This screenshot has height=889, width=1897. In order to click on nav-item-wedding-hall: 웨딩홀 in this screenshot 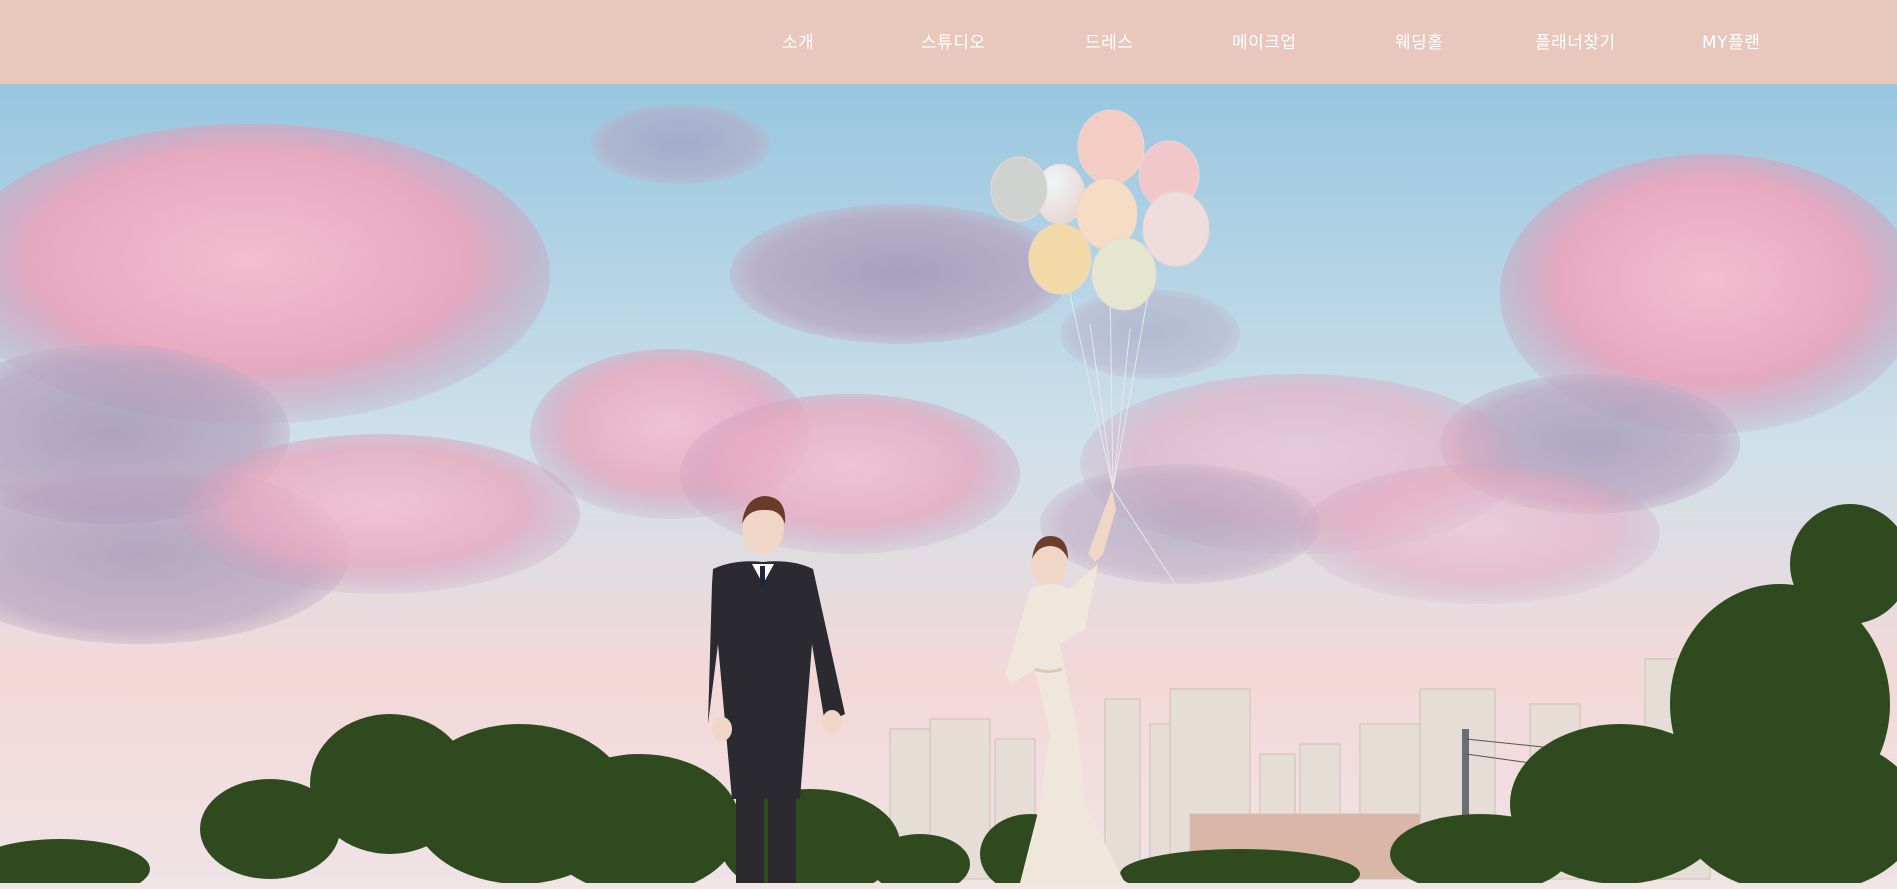, I will do `click(1419, 40)`.